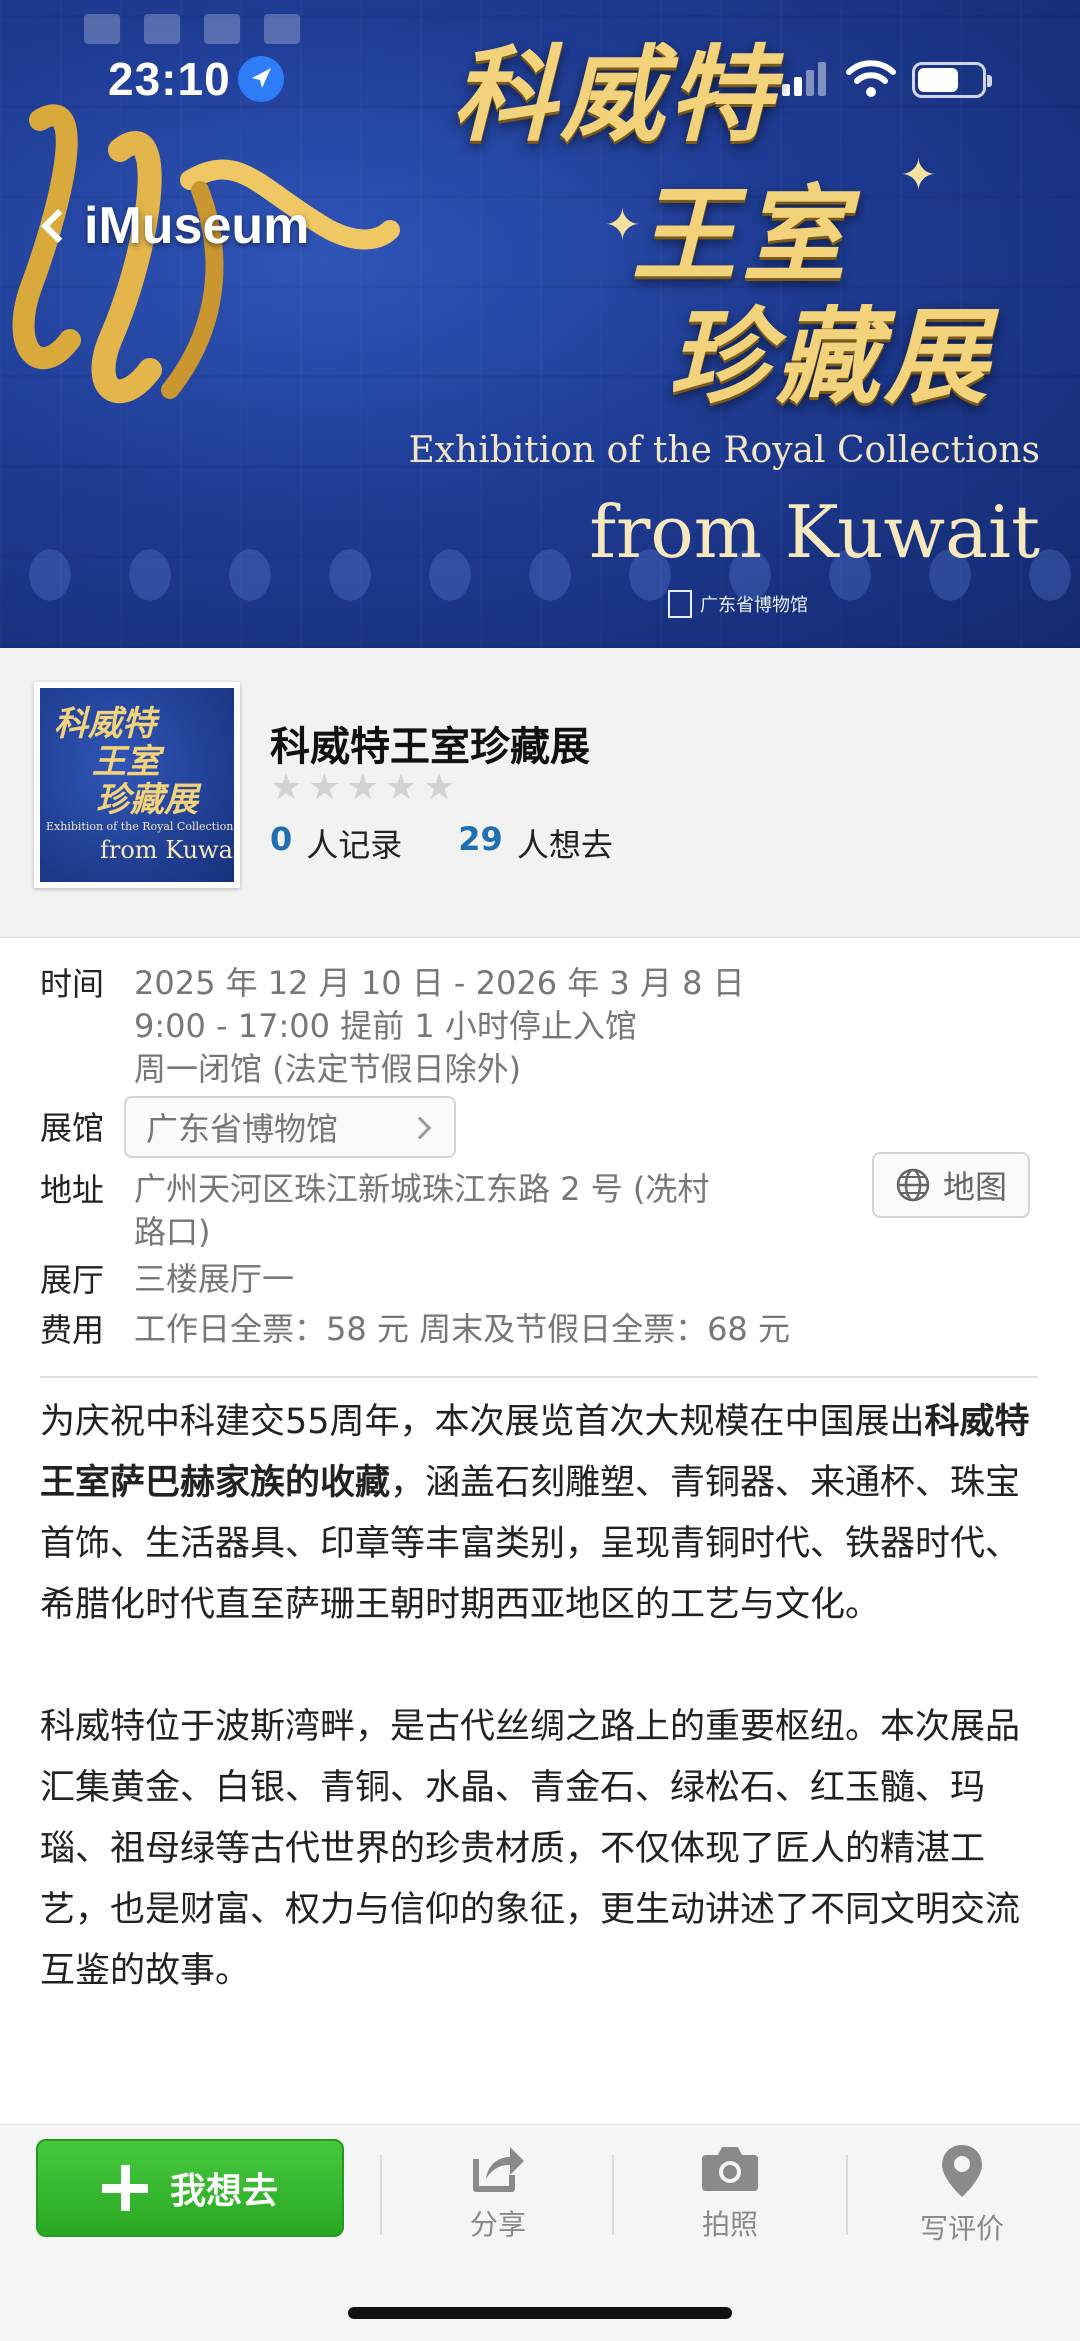  I want to click on recorded-count: 0, so click(281, 839).